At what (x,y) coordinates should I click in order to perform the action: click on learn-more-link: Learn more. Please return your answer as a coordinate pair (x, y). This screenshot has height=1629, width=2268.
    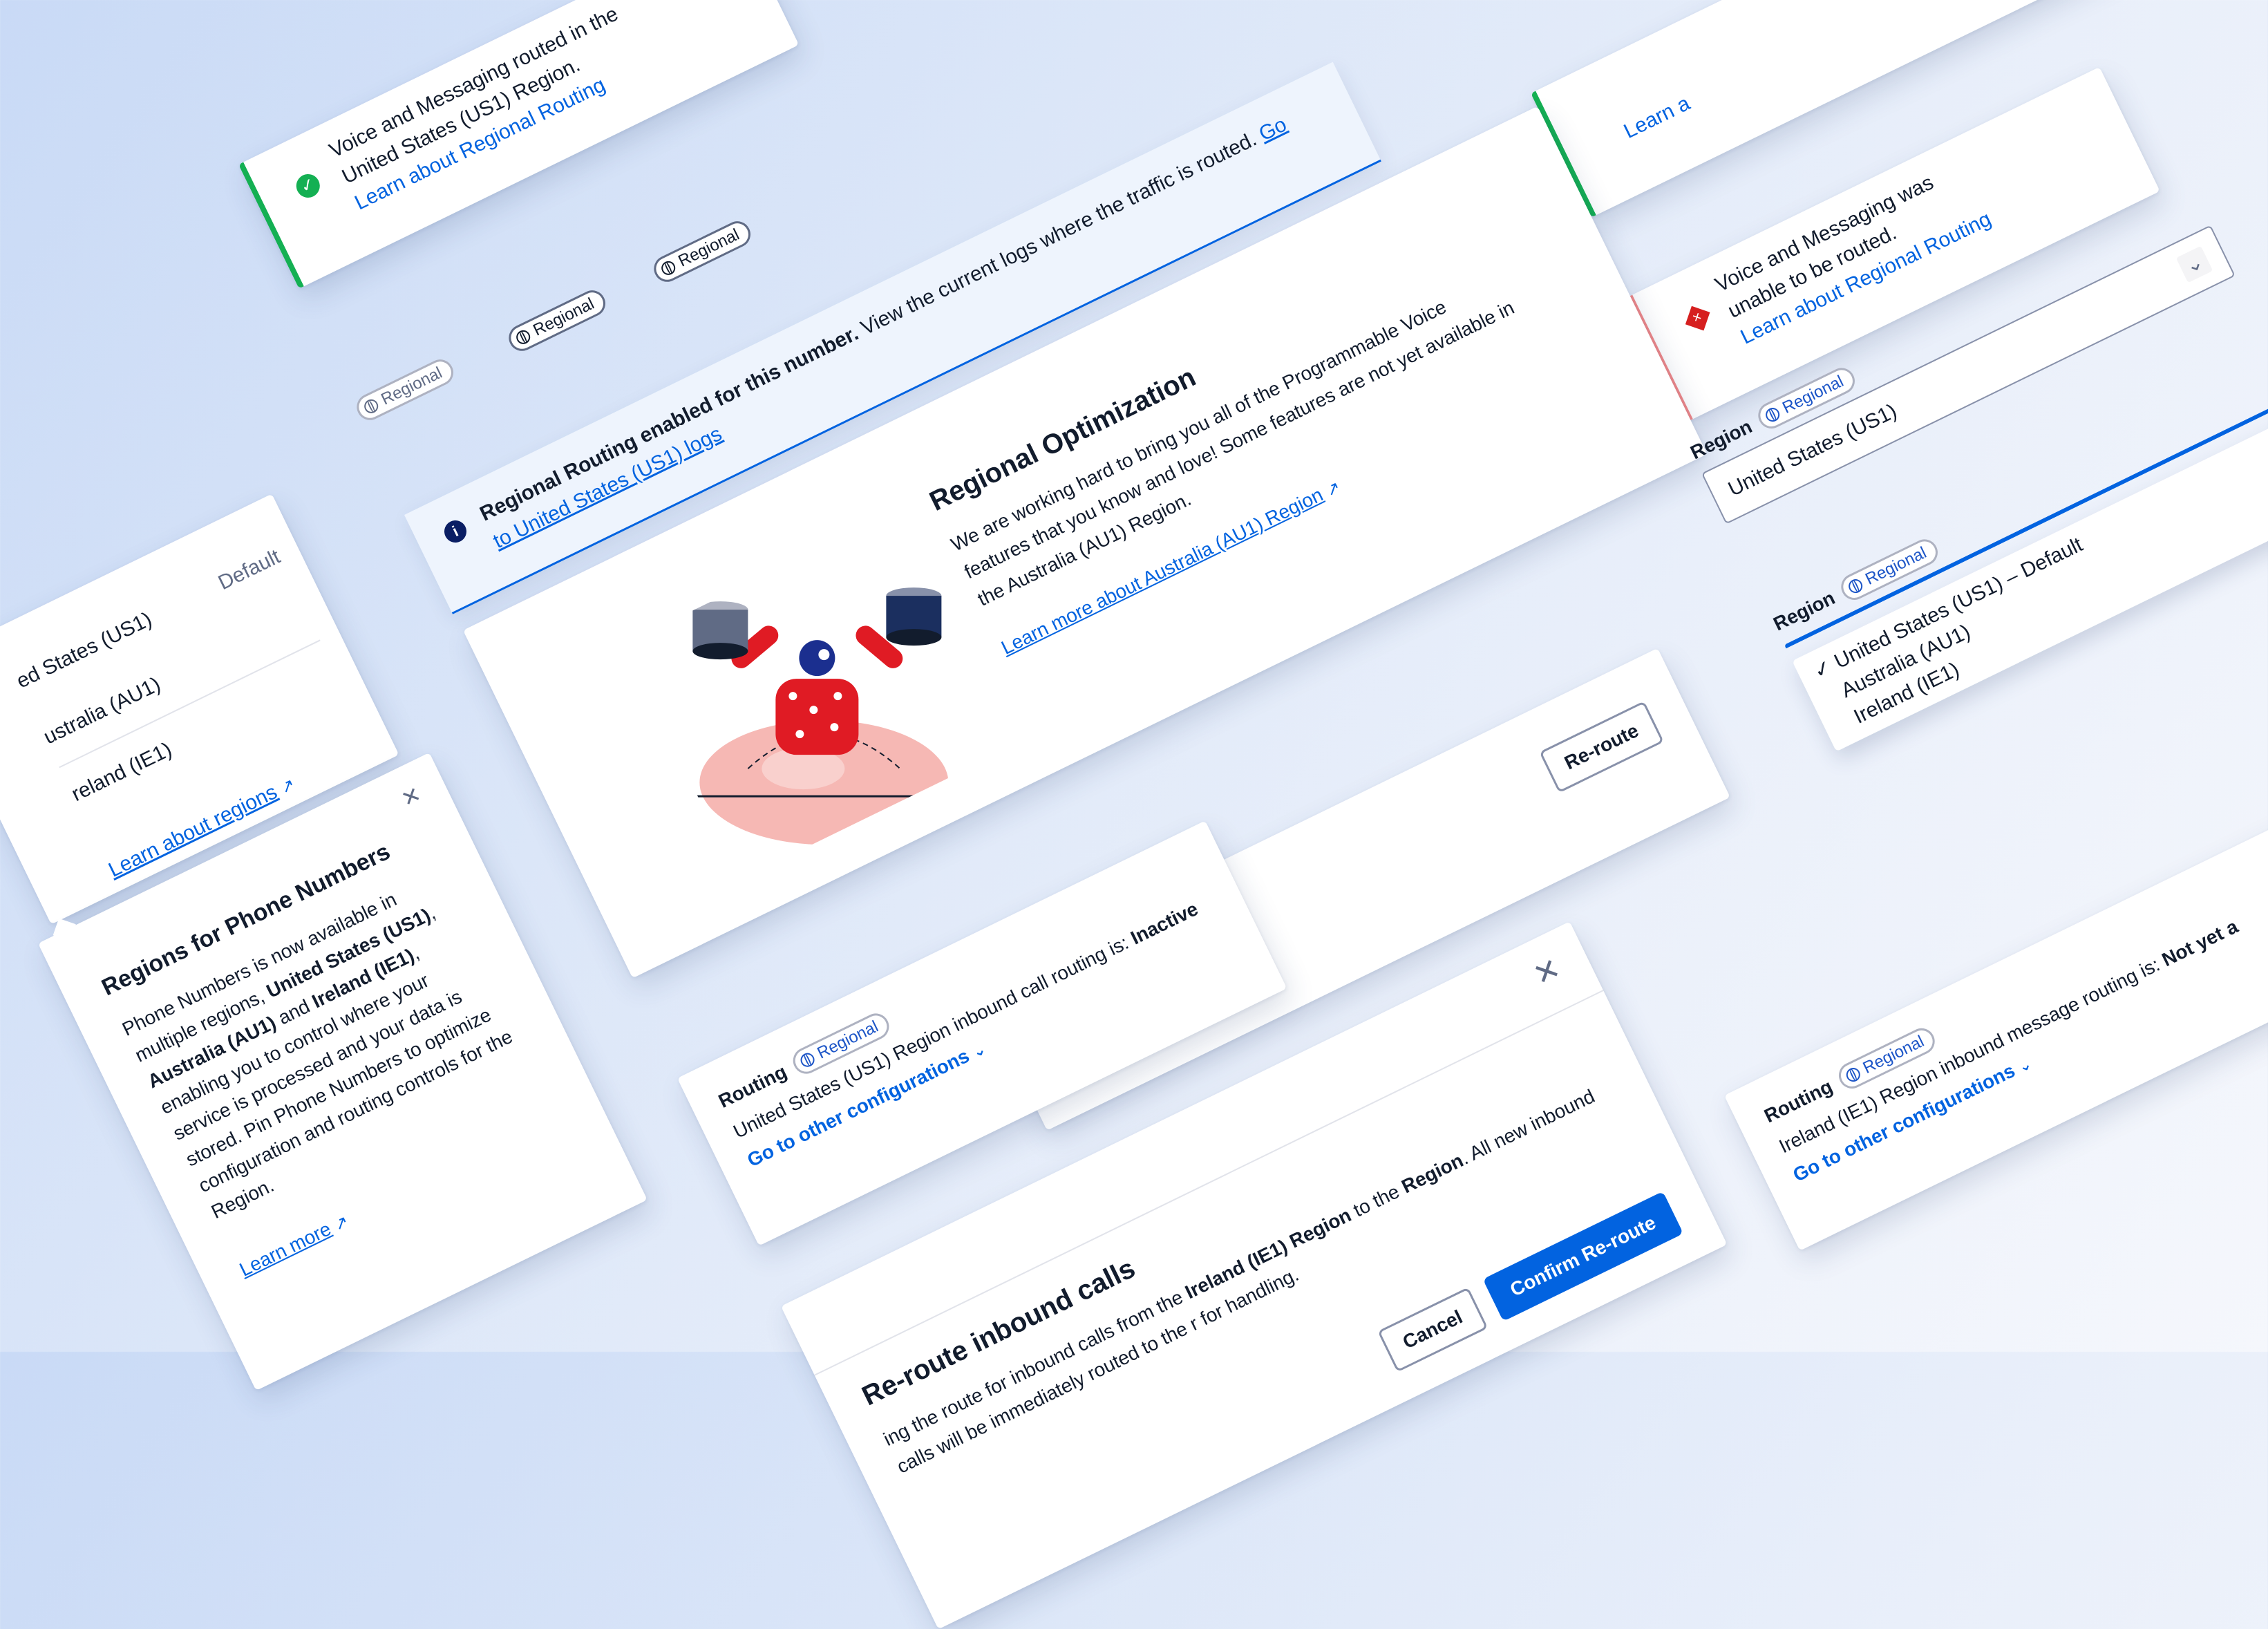
    Looking at the image, I should click on (285, 1249).